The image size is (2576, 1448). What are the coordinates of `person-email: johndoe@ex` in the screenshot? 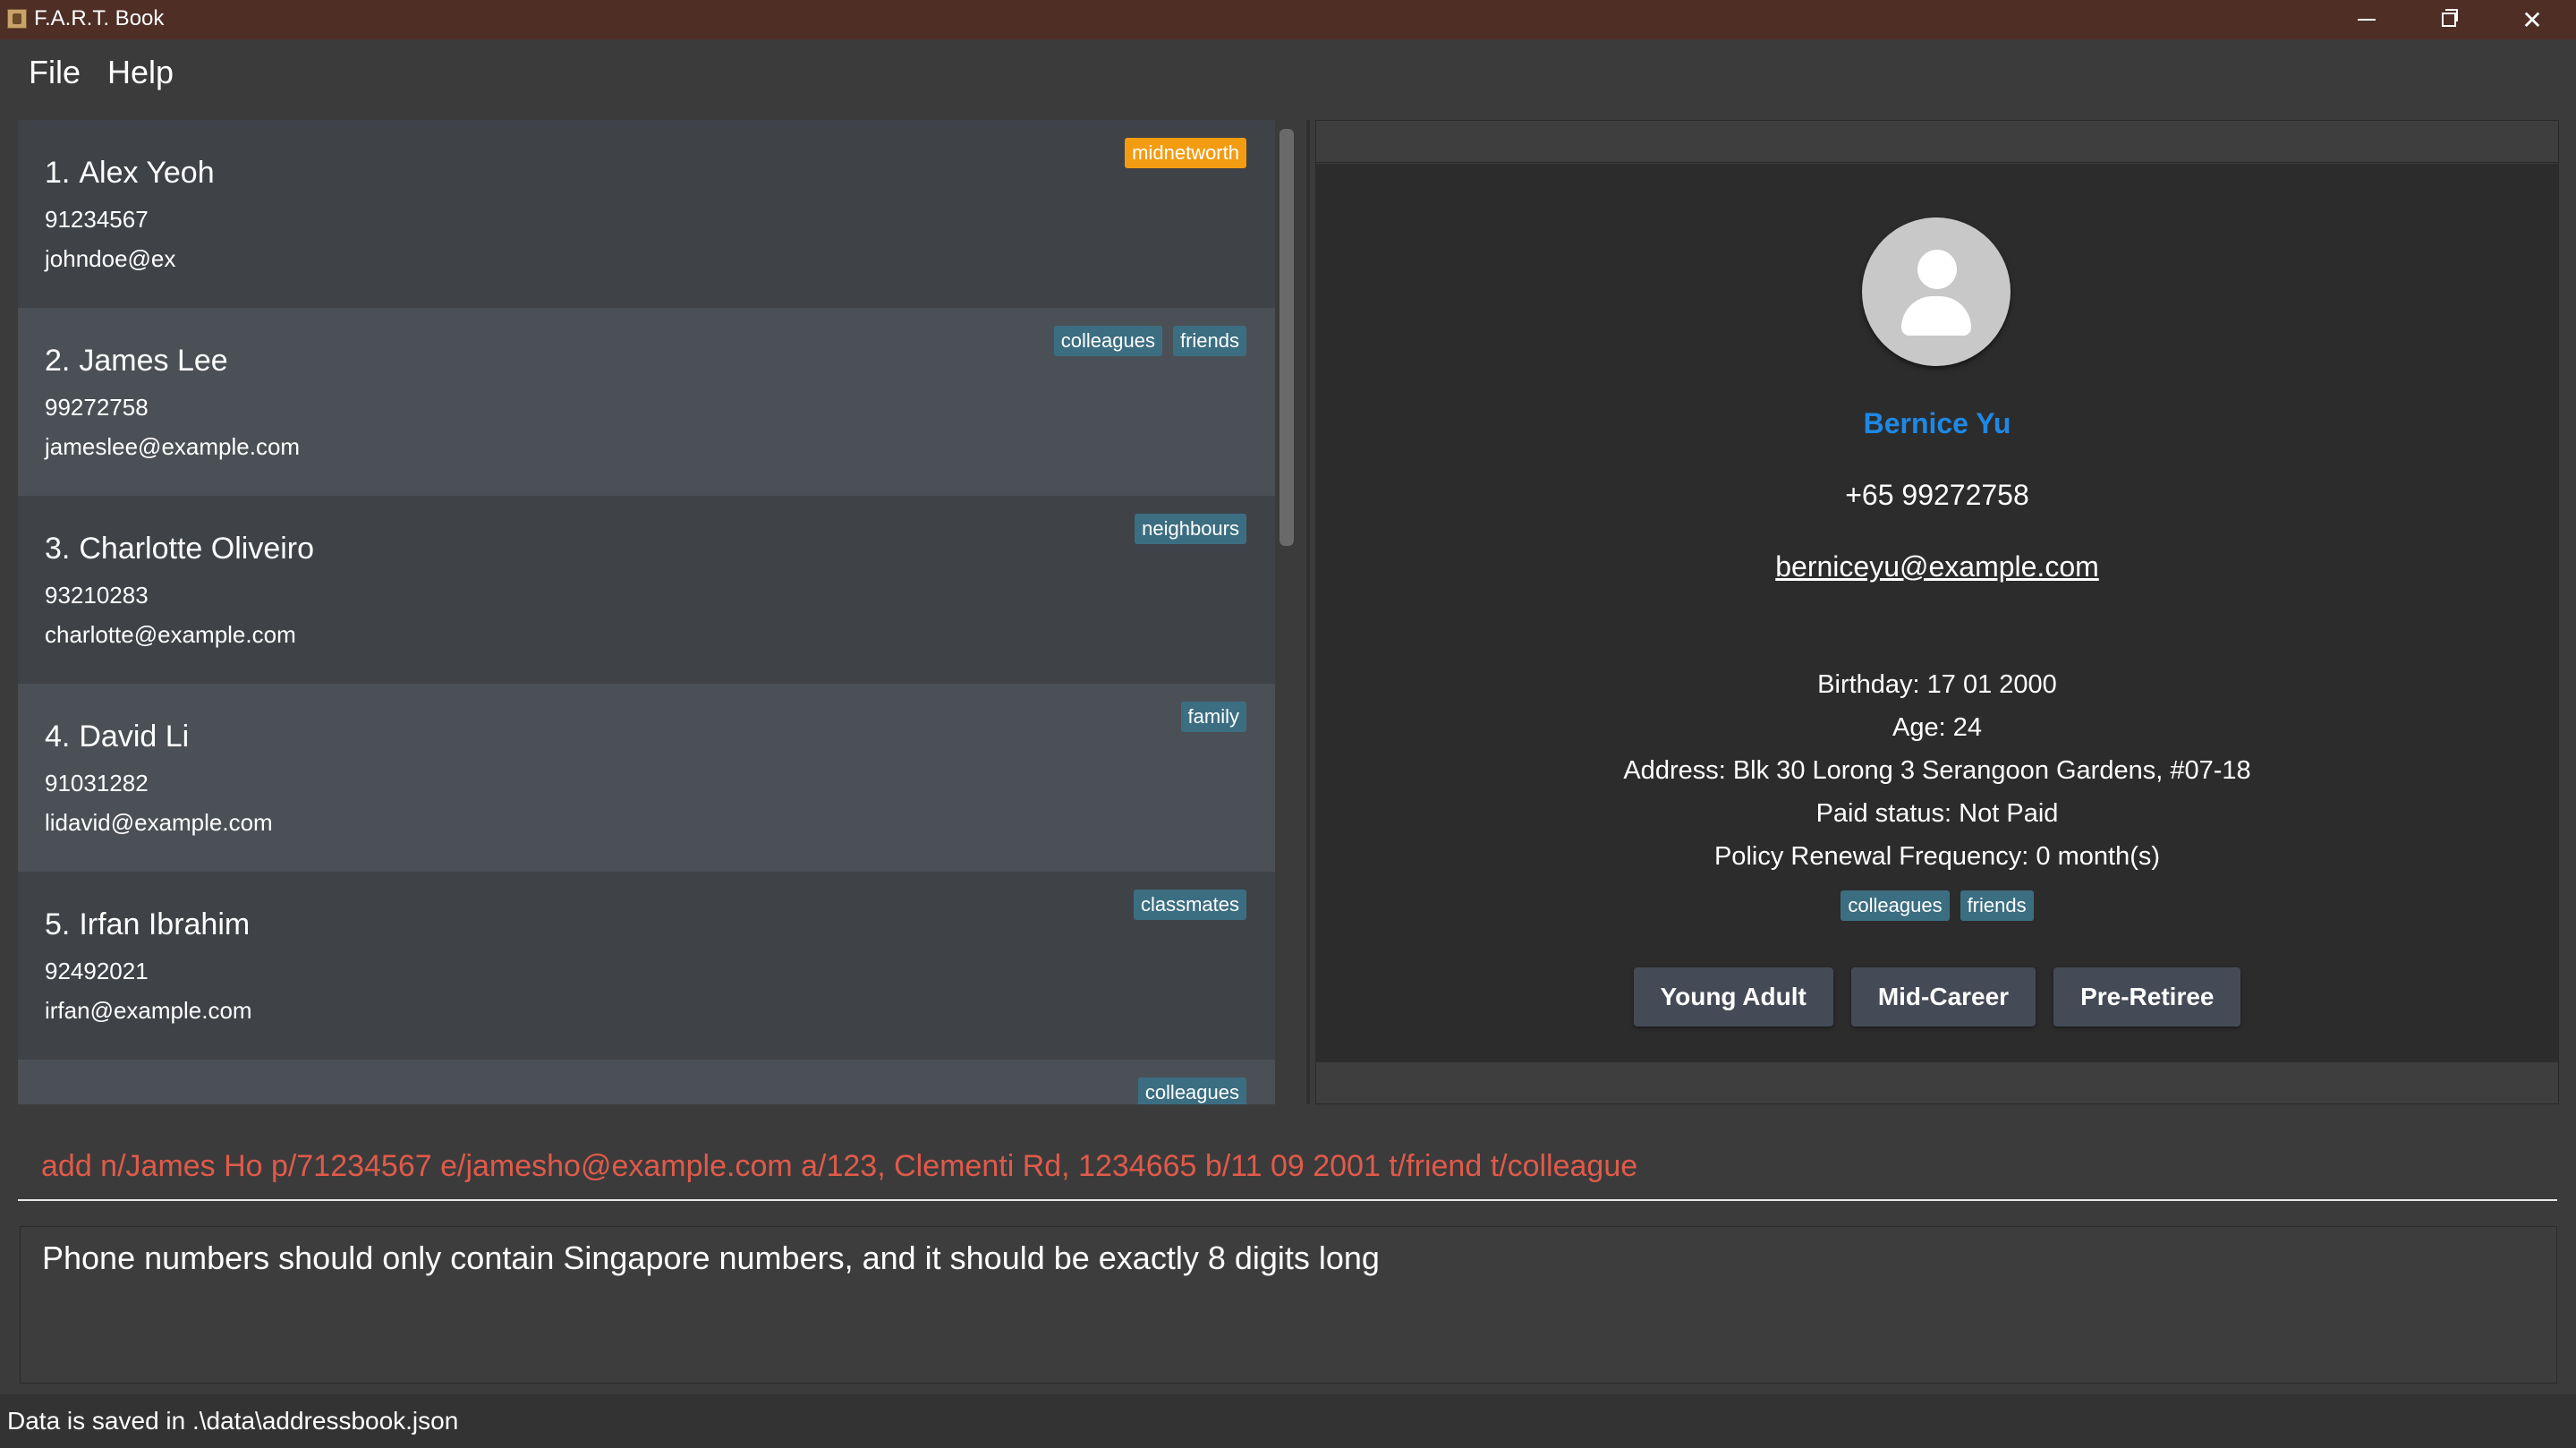 It's located at (110, 258).